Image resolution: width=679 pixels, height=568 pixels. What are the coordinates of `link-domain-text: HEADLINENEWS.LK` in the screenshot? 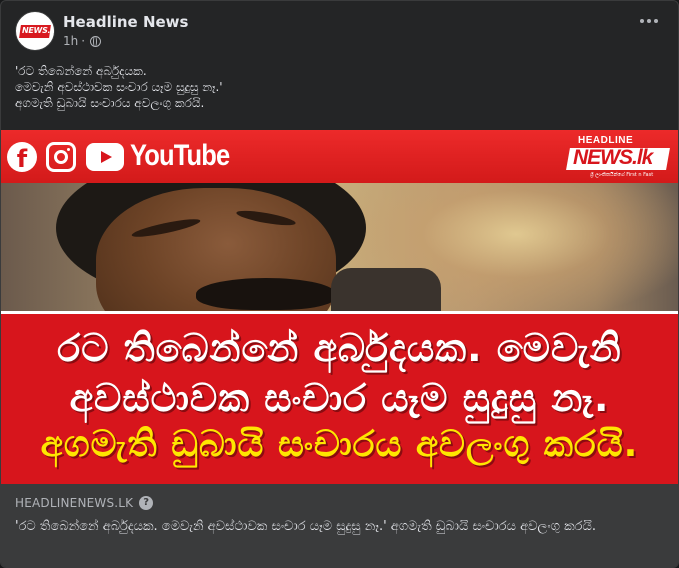 It's located at (74, 503).